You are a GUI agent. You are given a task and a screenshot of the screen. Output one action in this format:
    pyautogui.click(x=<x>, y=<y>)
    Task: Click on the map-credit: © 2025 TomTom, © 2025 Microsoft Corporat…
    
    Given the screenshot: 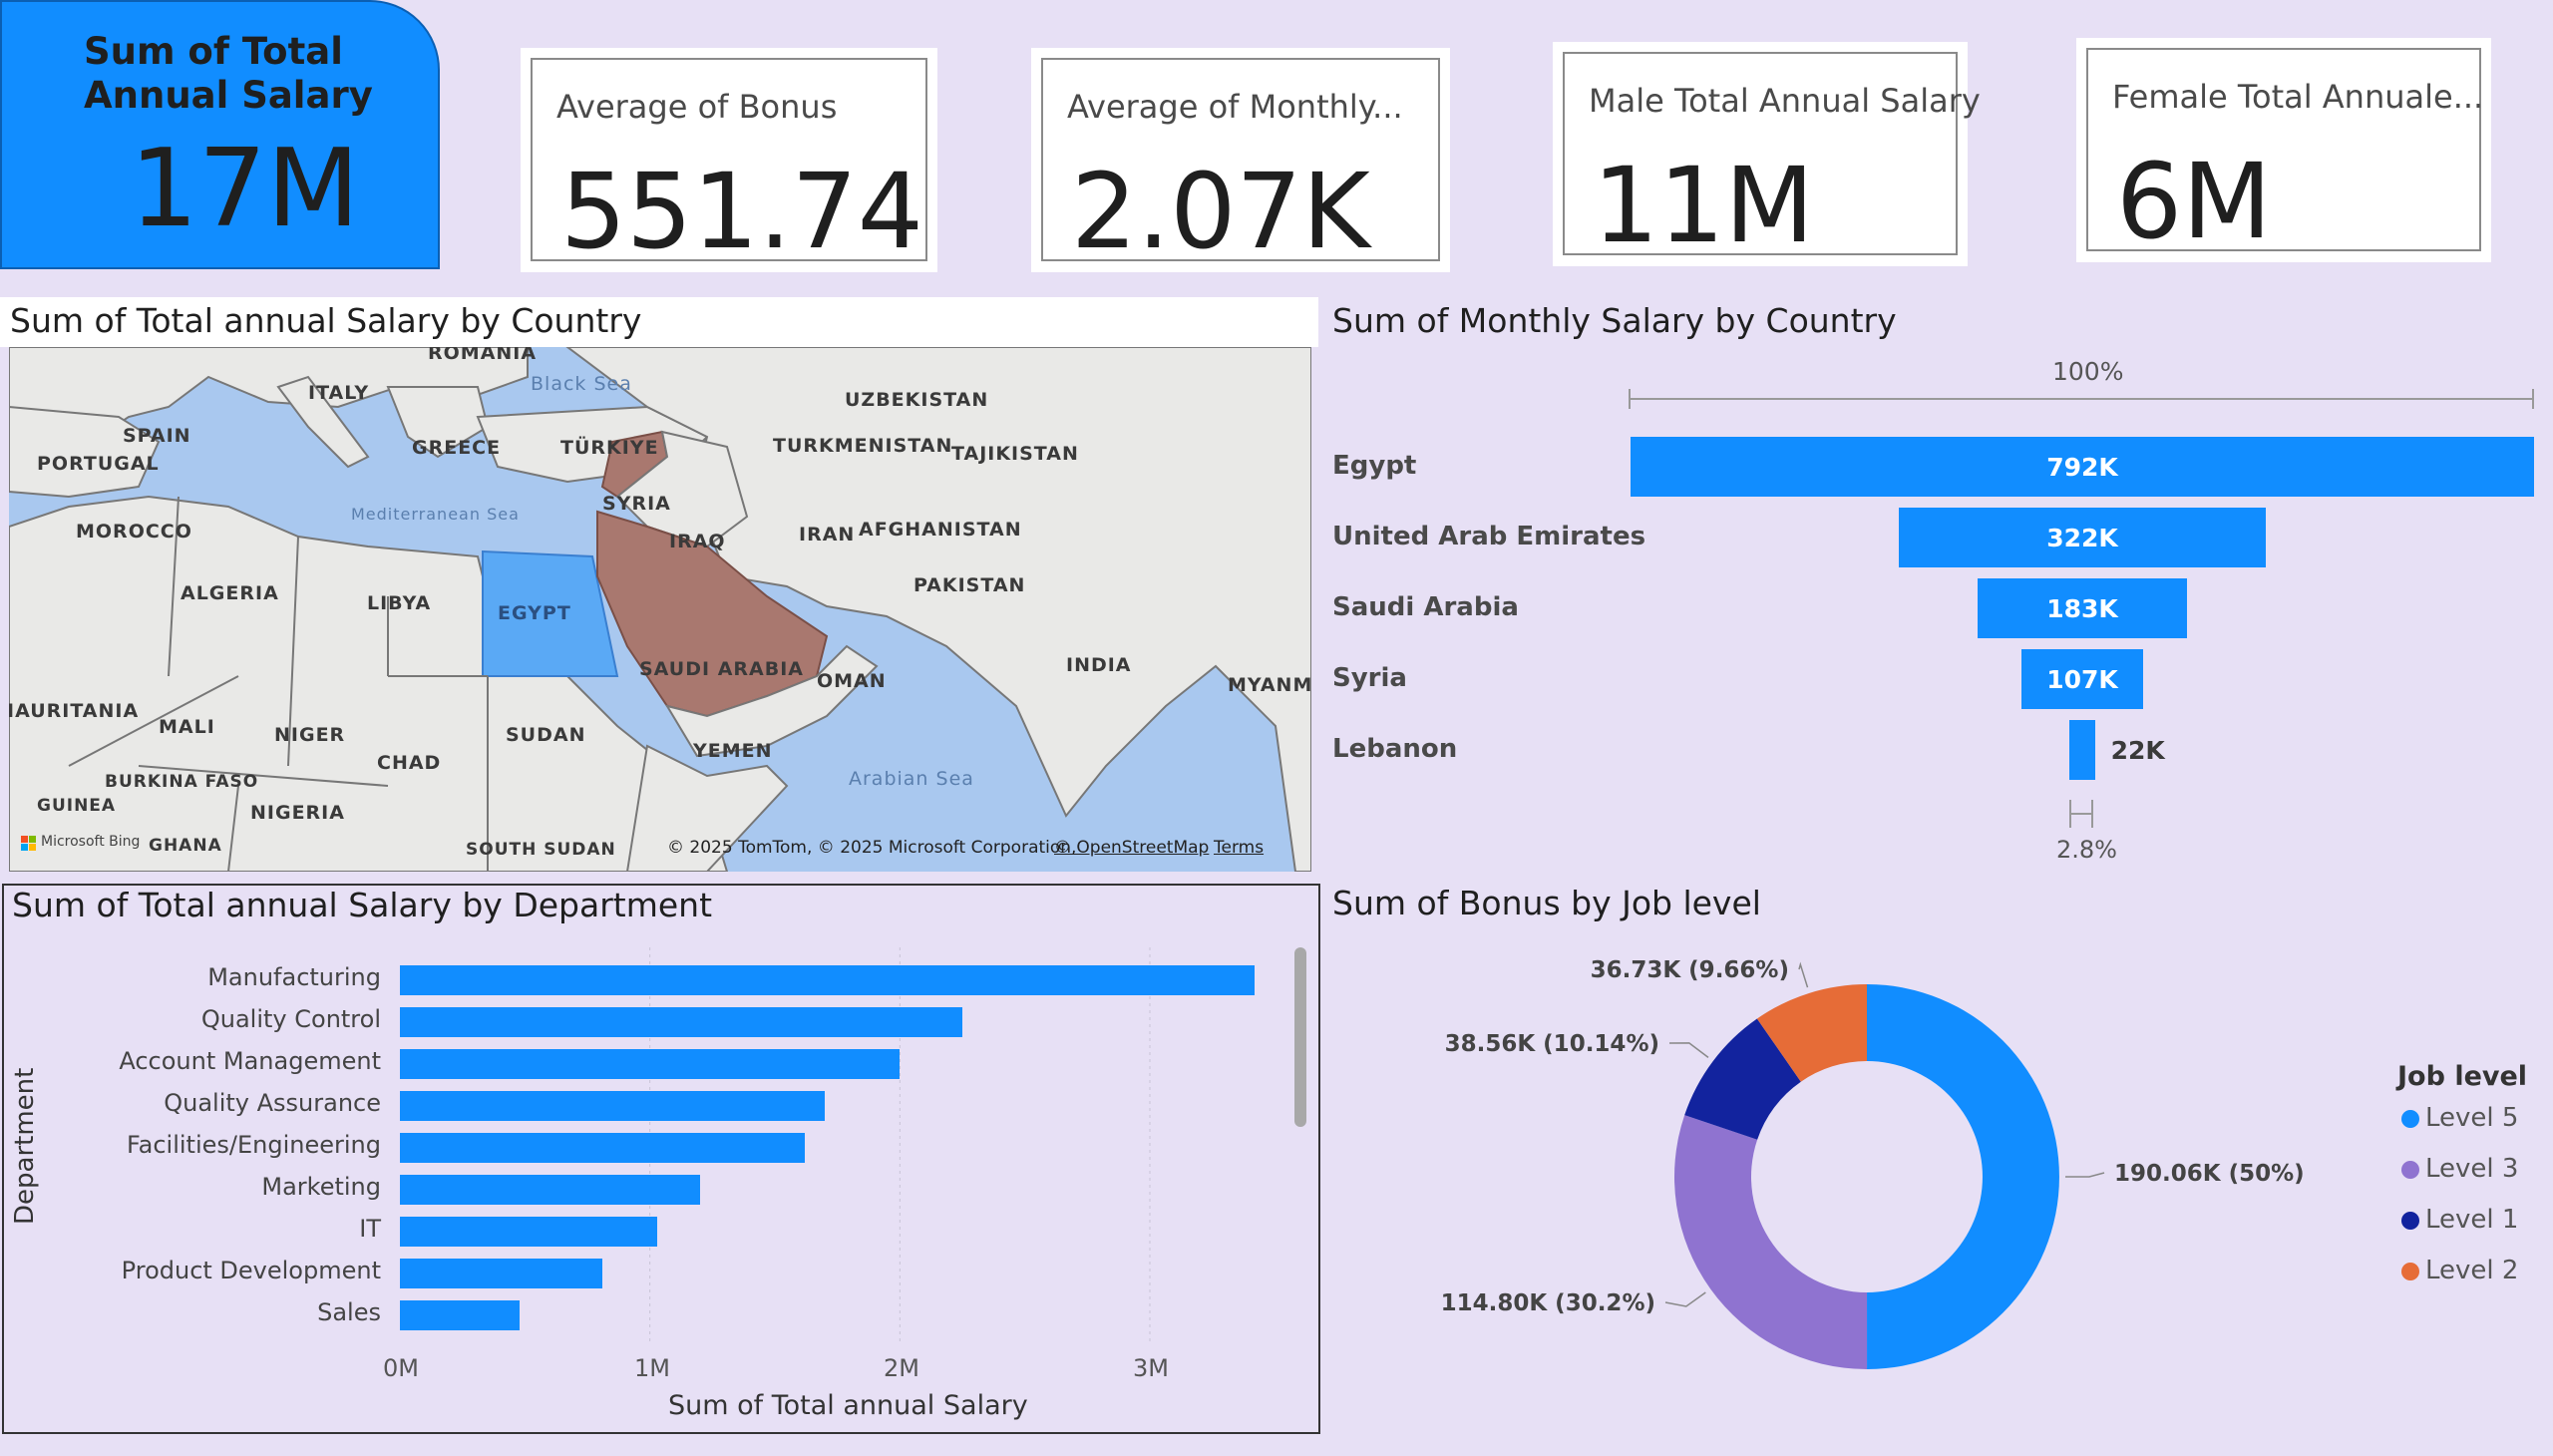 What is the action you would take?
    pyautogui.click(x=872, y=848)
    